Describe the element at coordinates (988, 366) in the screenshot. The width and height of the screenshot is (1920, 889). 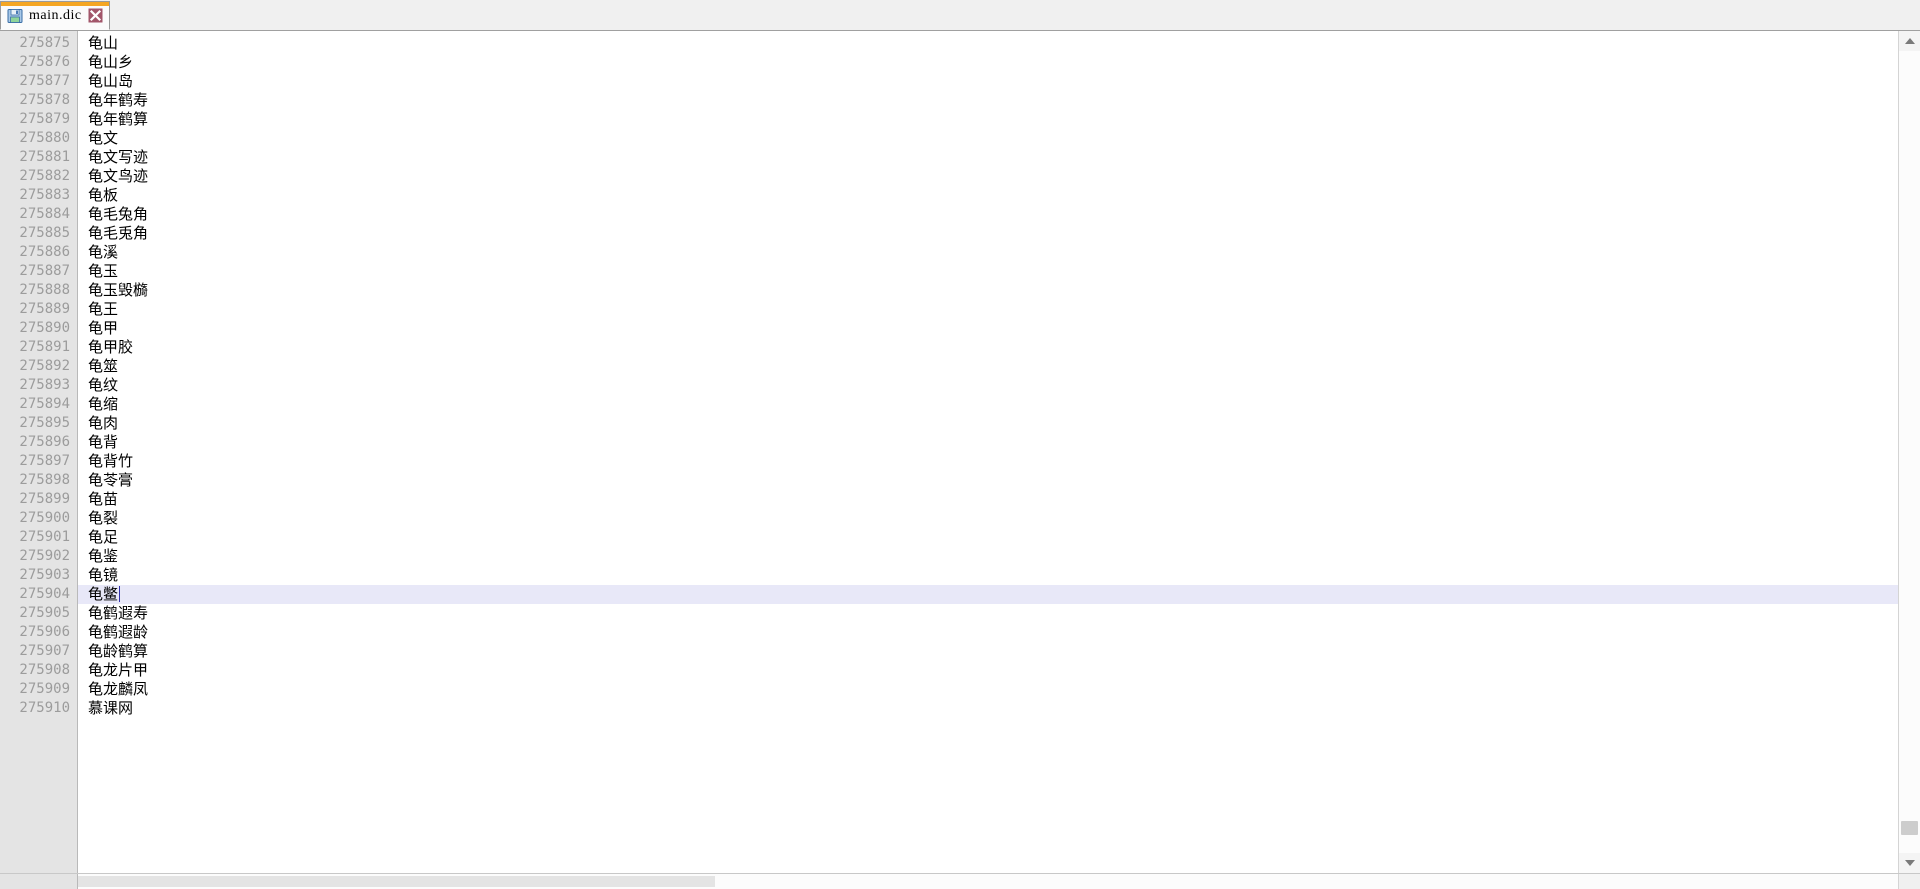
I see `text-line: 龟筮` at that location.